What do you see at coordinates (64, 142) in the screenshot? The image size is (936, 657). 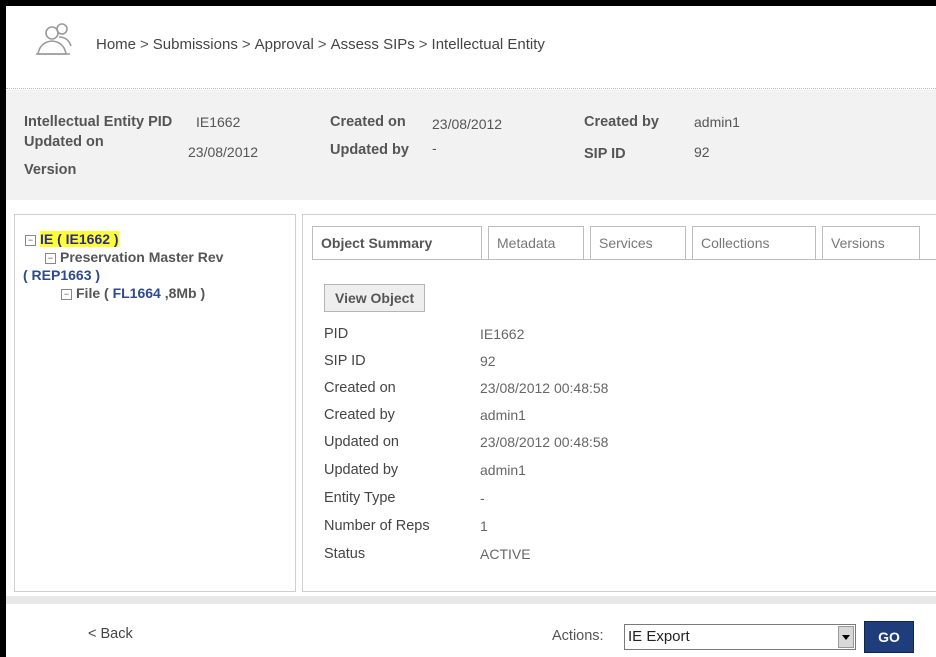 I see `updated-on-label: Updated on` at bounding box center [64, 142].